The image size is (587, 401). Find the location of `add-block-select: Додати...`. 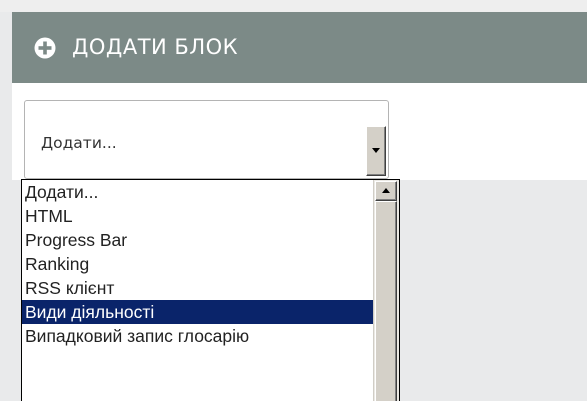

add-block-select: Додати... is located at coordinates (206, 139).